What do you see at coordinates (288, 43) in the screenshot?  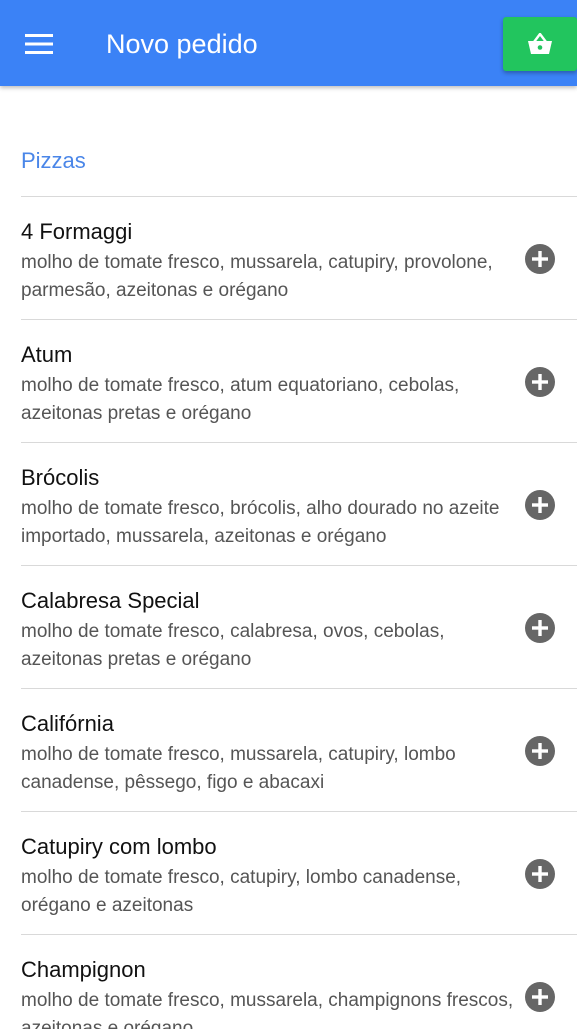 I see `app-bar: Novo pedido` at bounding box center [288, 43].